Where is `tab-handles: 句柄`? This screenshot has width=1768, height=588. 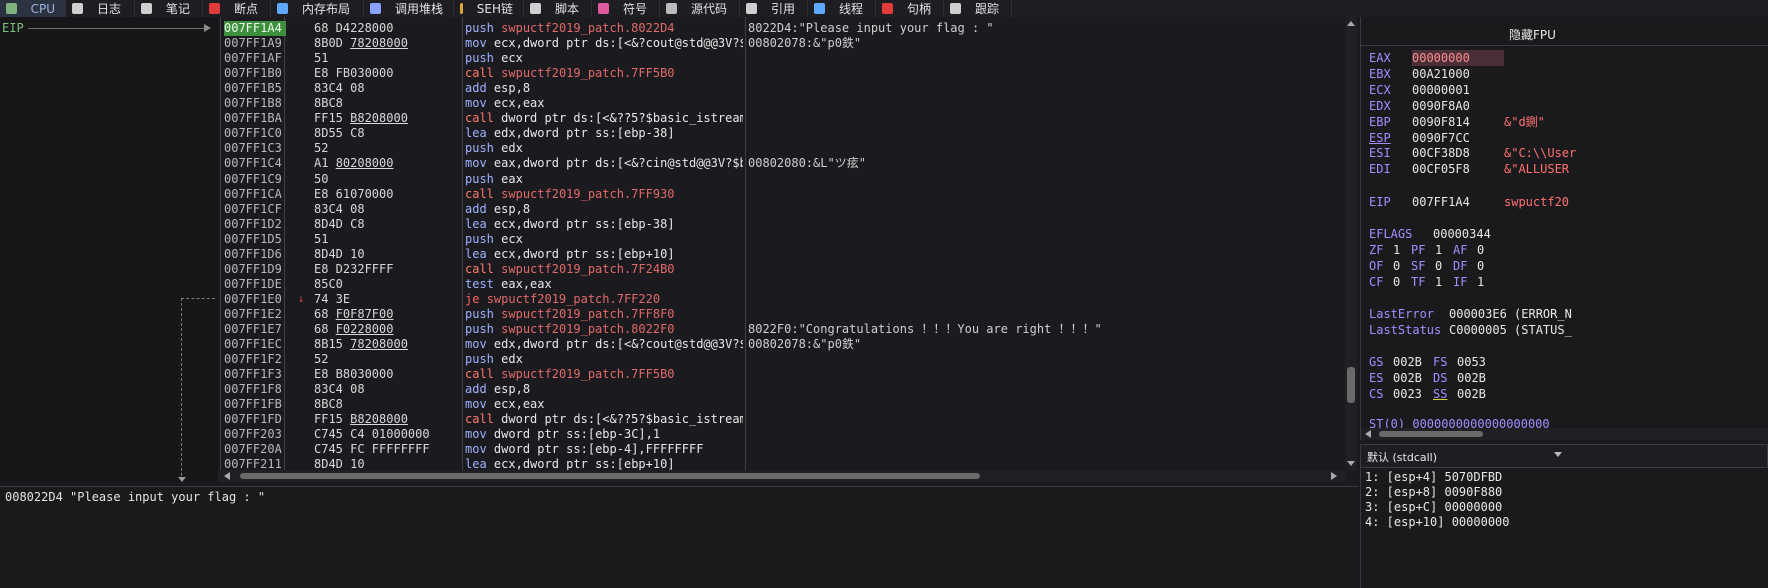
tab-handles: 句柄 is located at coordinates (910, 8).